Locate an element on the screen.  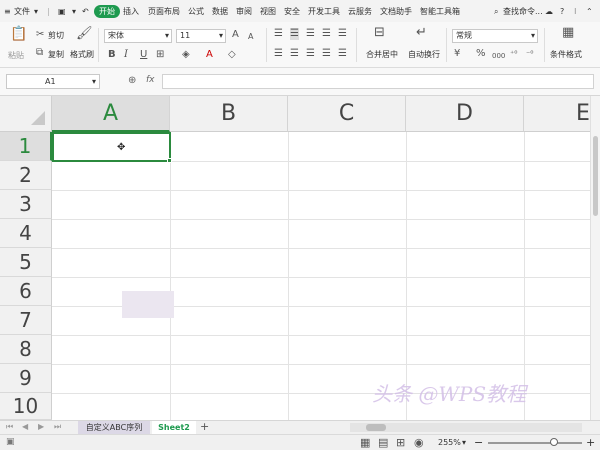
tab-home: 开始 is located at coordinates (107, 11).